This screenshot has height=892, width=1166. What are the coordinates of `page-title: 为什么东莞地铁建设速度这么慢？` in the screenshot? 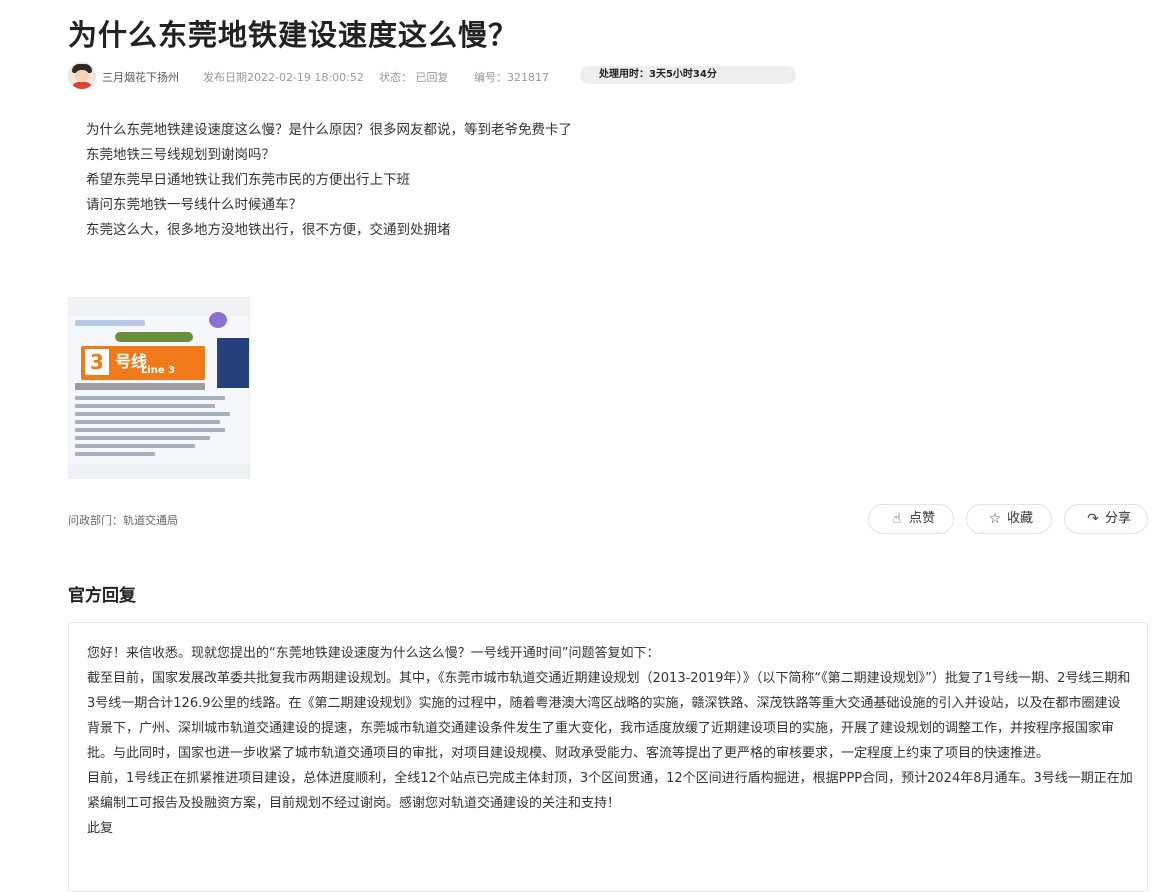 It's located at (293, 35).